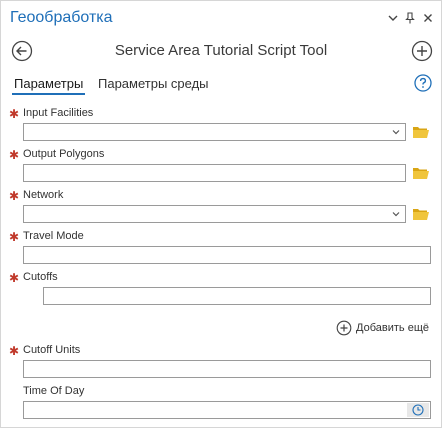 The image size is (442, 428). What do you see at coordinates (214, 214) in the screenshot?
I see `network-dropdown` at bounding box center [214, 214].